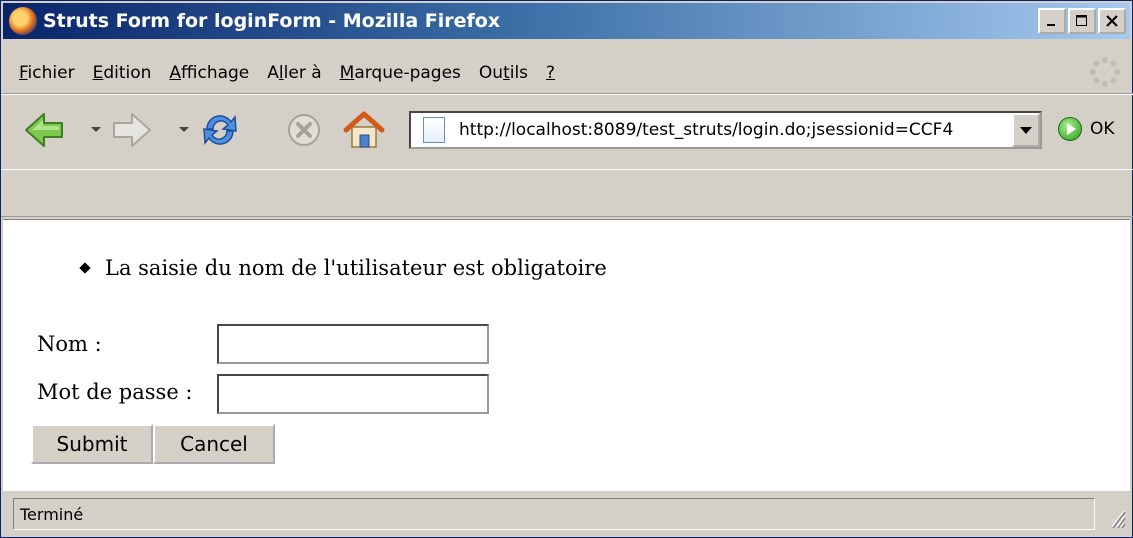  I want to click on menu-affichage-post: ffichage, so click(215, 73).